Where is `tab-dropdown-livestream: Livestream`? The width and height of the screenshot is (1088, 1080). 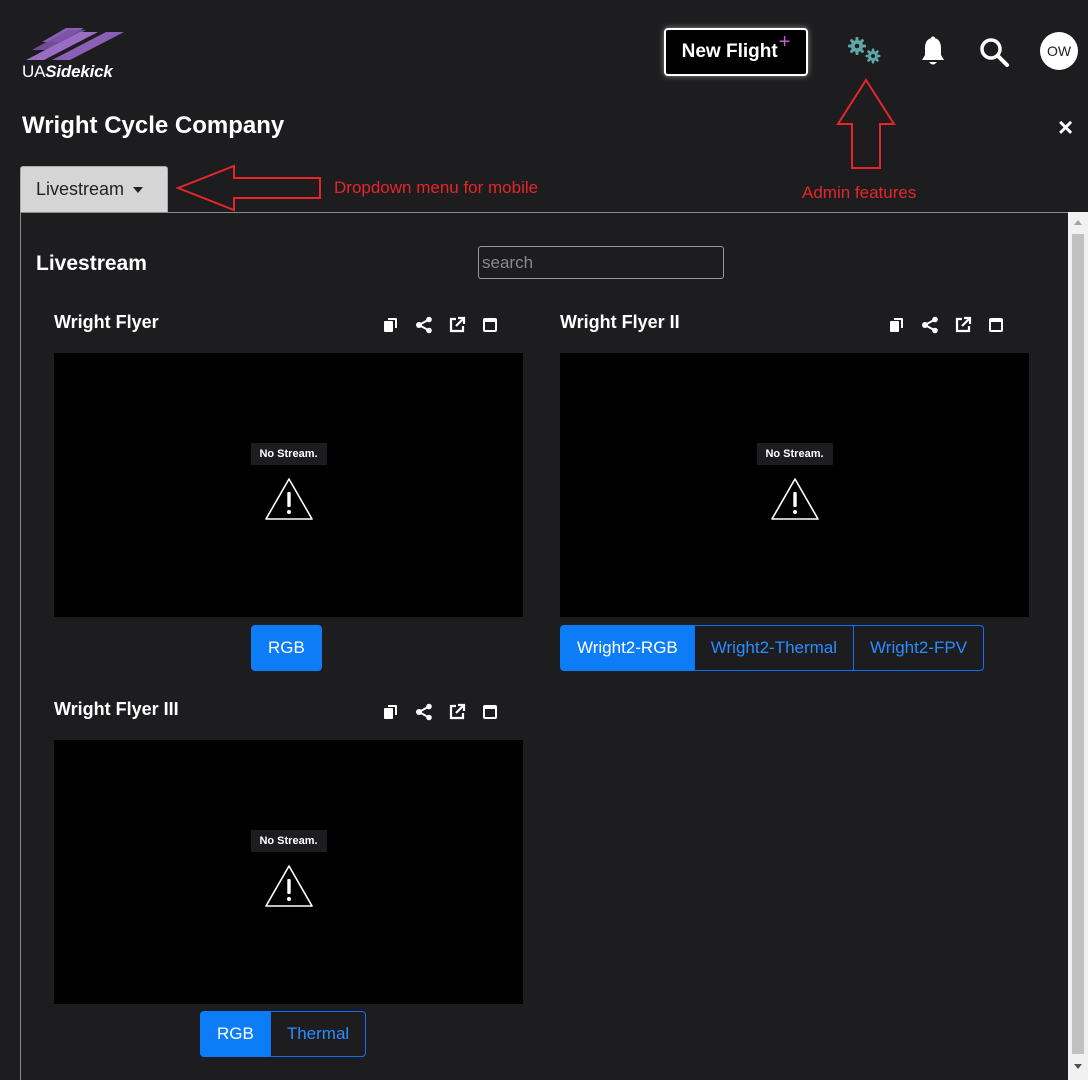
tab-dropdown-livestream: Livestream is located at coordinates (94, 189).